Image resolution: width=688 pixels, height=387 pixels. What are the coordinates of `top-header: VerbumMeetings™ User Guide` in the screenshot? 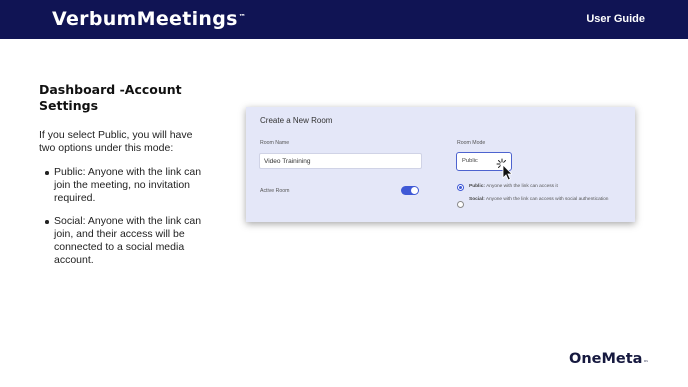 It's located at (344, 19).